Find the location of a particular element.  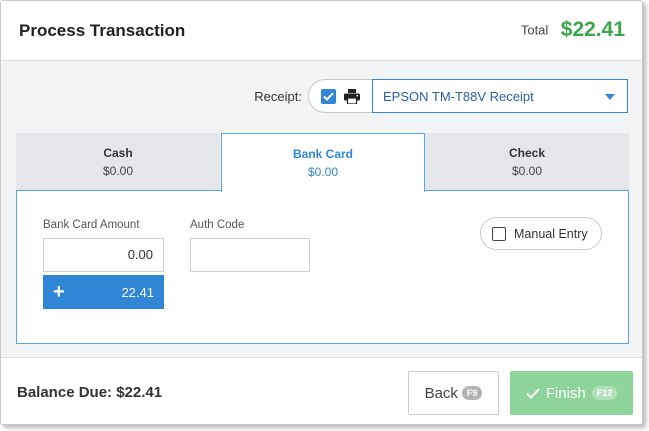

payment-tabs: Cash $0.00 Bank Card $0.00 Check $0.00 is located at coordinates (322, 162).